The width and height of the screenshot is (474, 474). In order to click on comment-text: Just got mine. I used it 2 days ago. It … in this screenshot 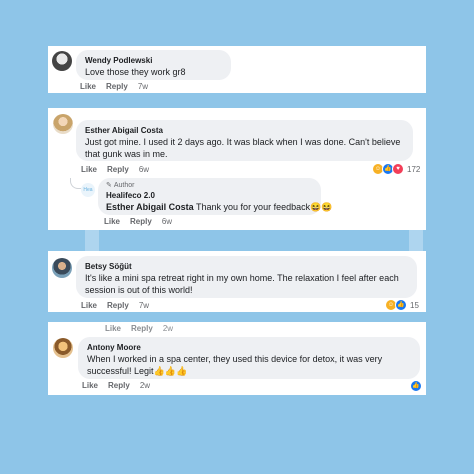, I will do `click(243, 148)`.